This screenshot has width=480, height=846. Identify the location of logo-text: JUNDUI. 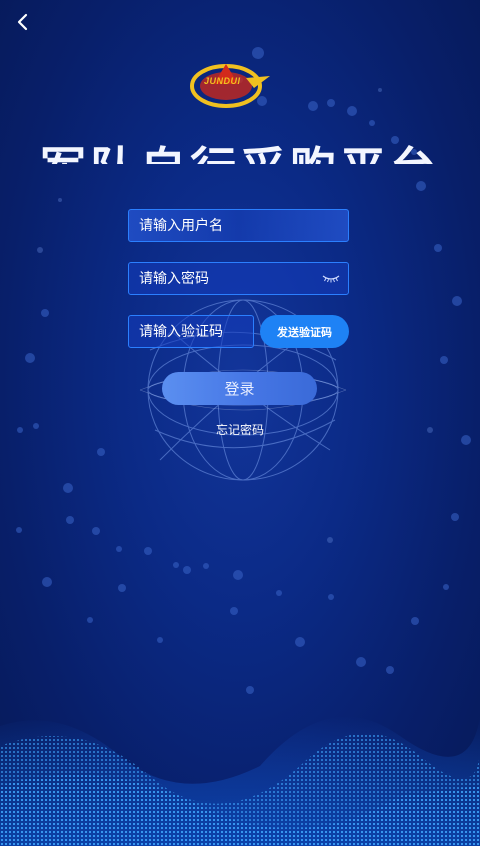
(222, 81).